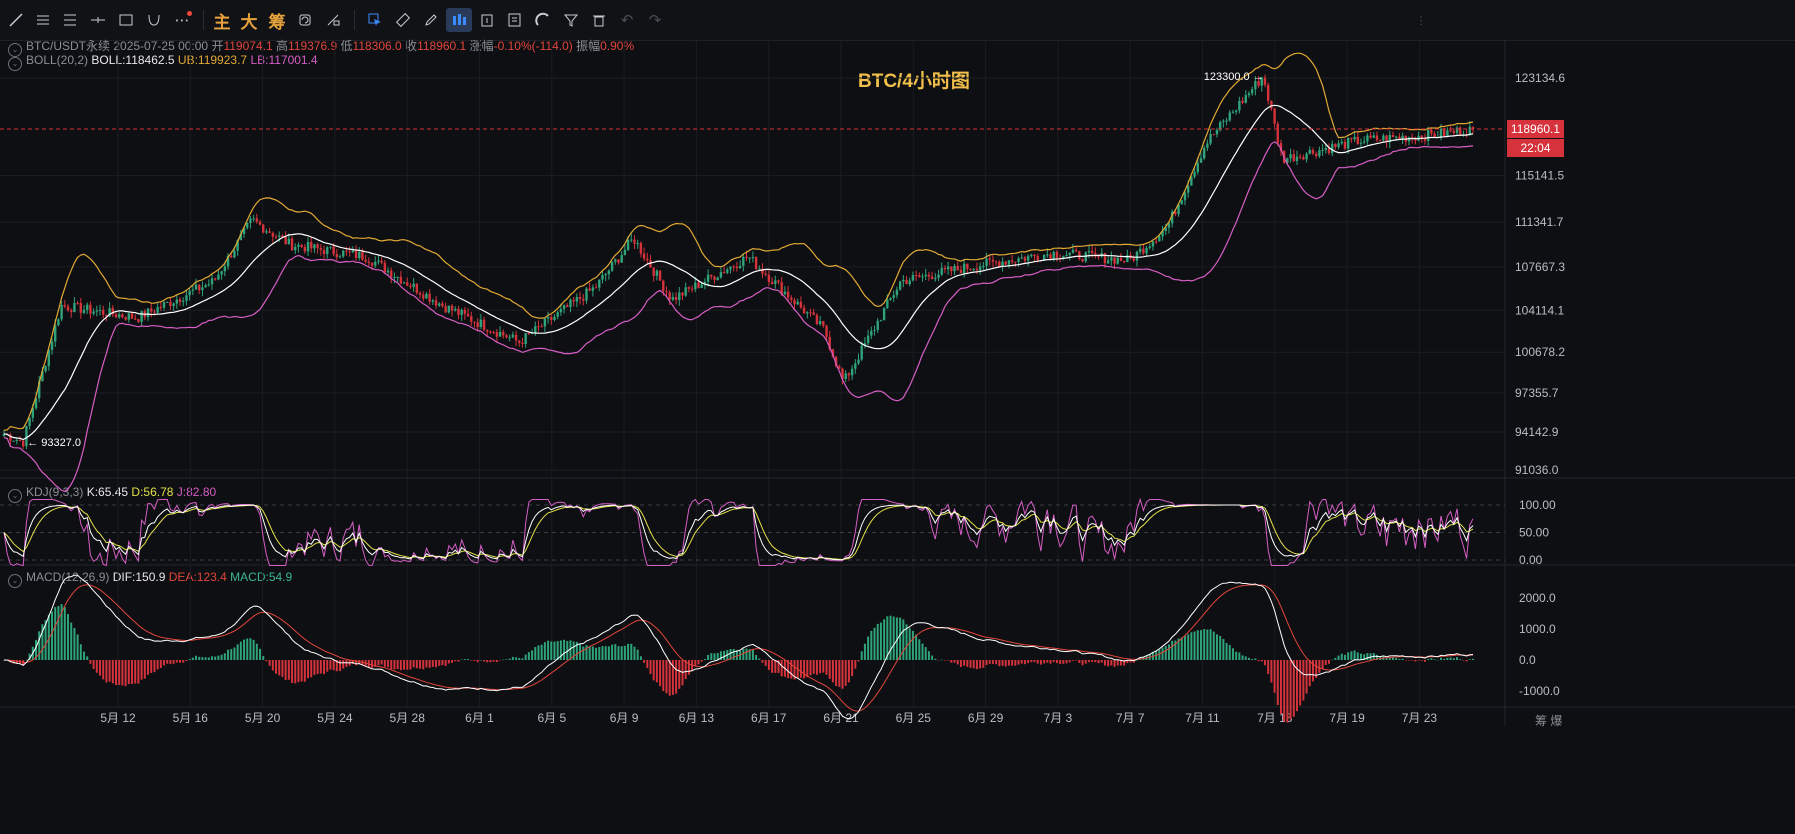 The width and height of the screenshot is (1795, 834). I want to click on price-tick-label: 94142.9, so click(1537, 432).